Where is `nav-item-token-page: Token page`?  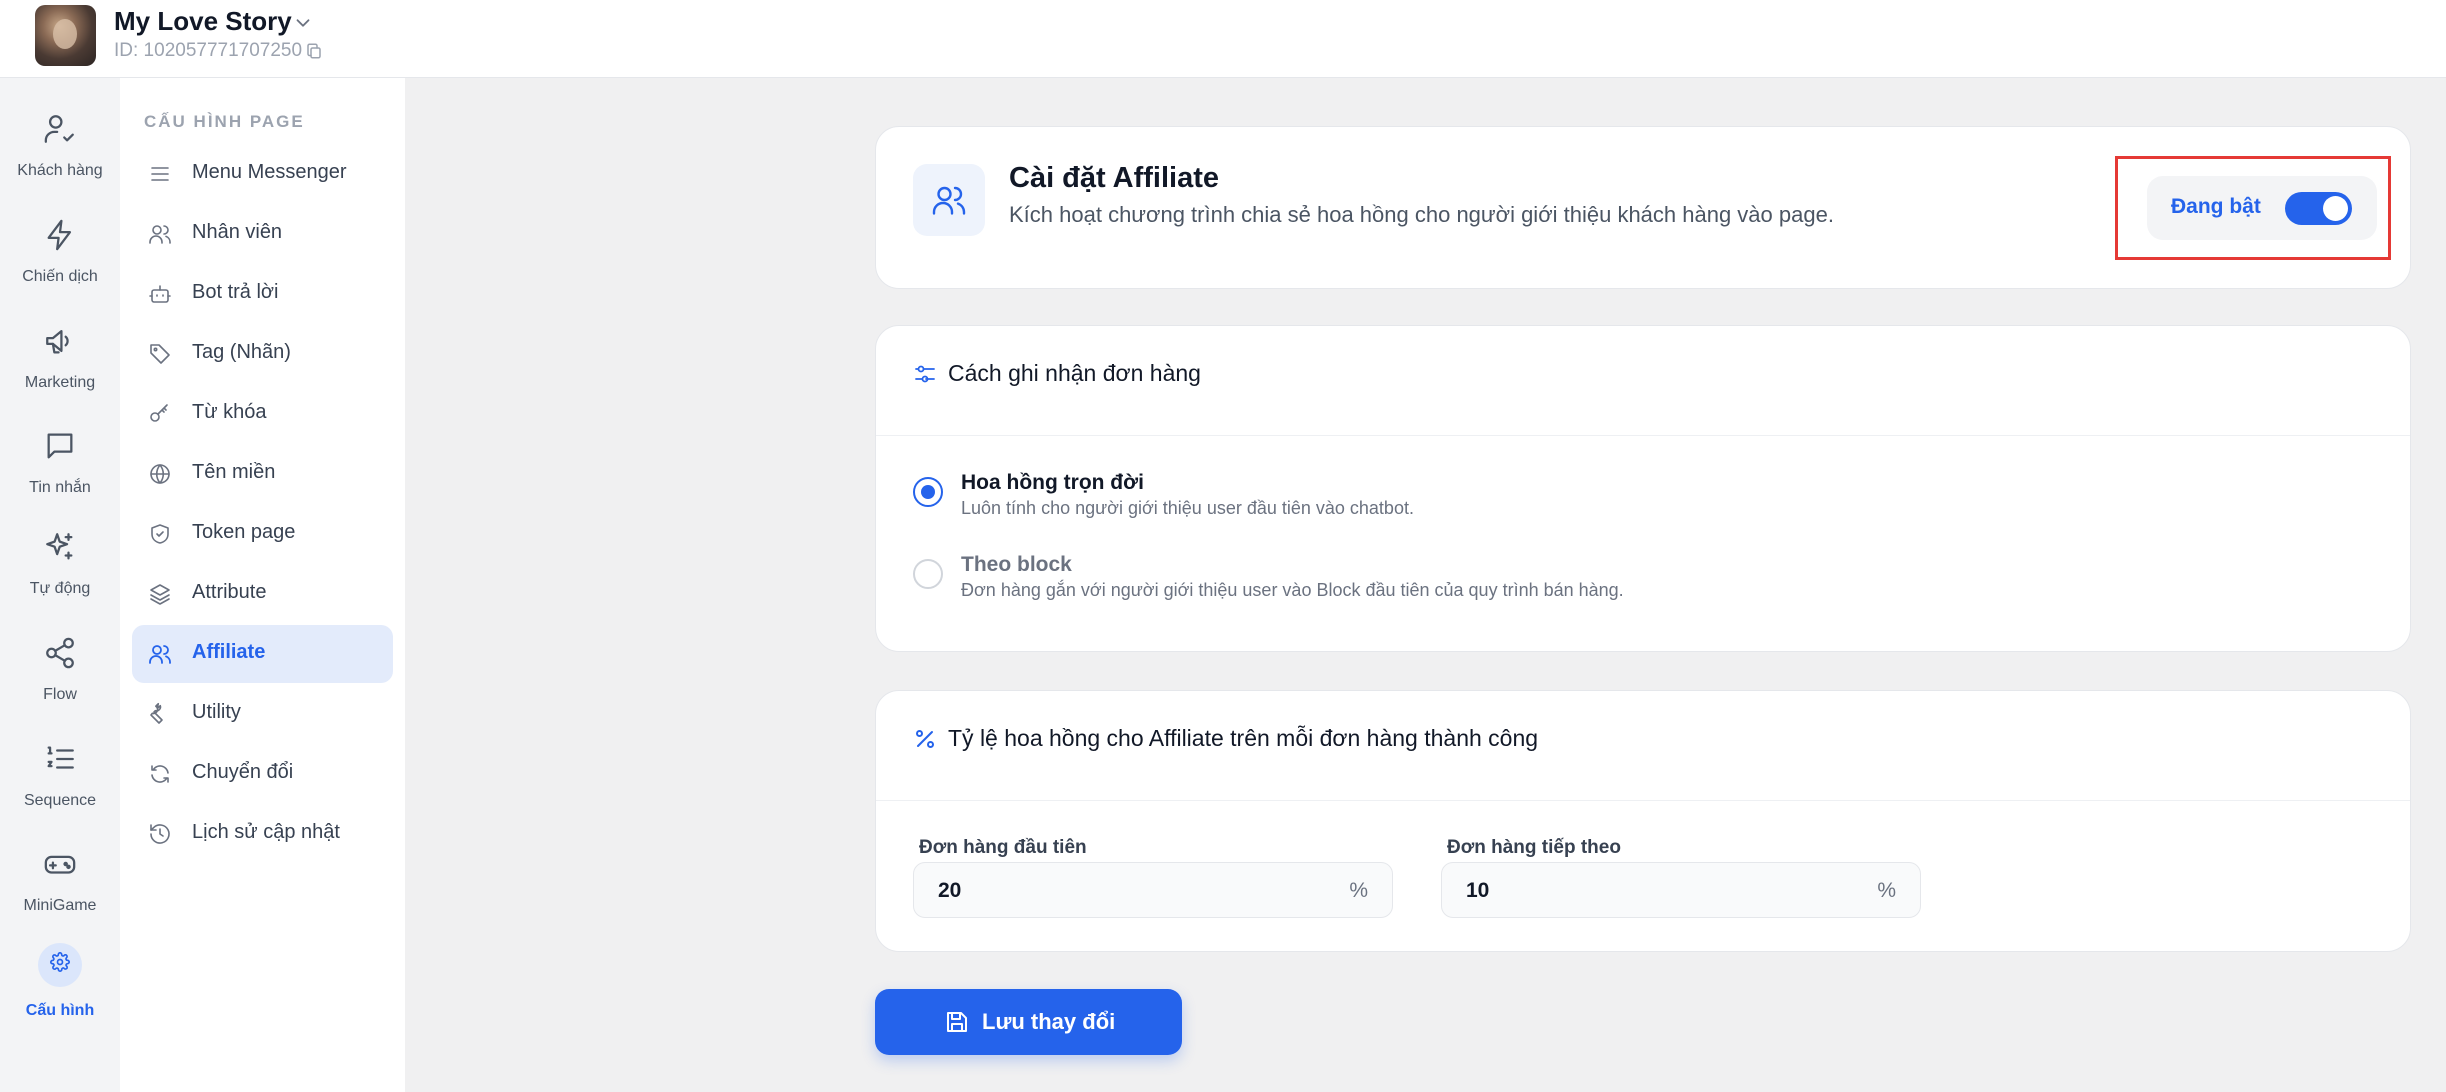 nav-item-token-page: Token page is located at coordinates (262, 534).